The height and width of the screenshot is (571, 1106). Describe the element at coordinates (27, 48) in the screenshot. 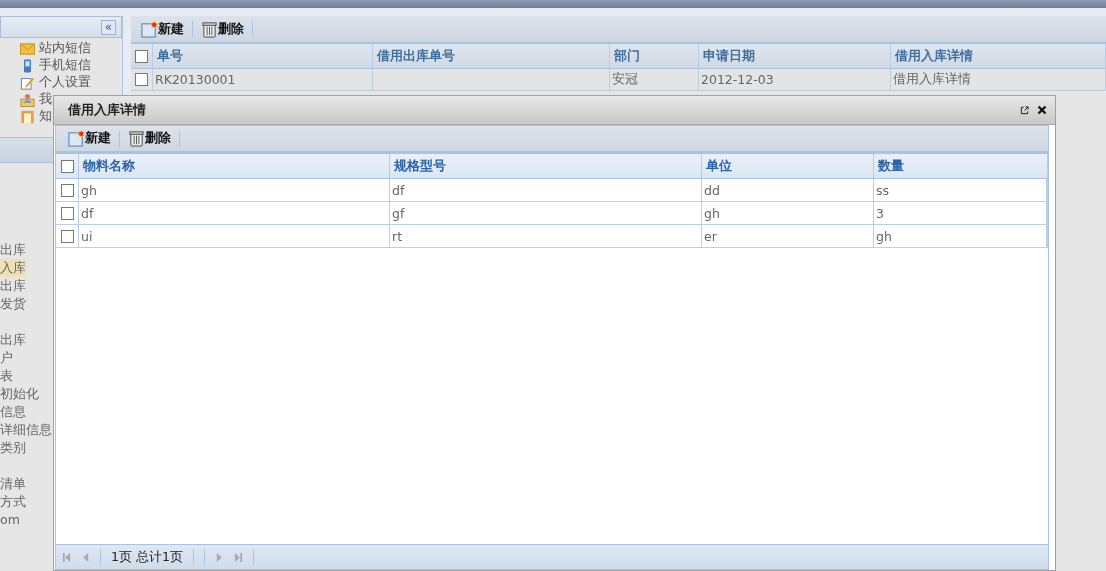

I see `envelope-icon` at that location.